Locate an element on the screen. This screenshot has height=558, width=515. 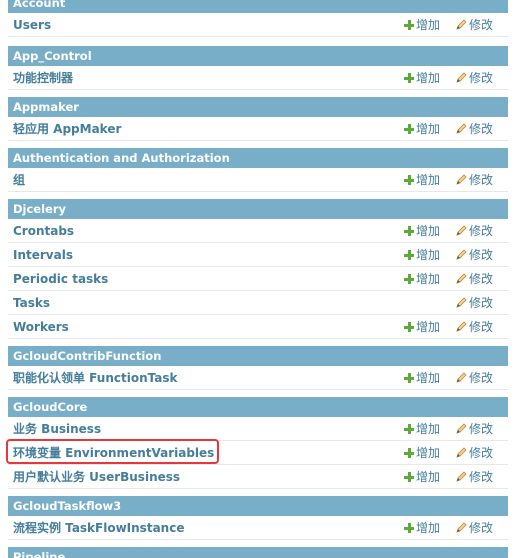
model-row: 功能控制器 增加 修改 is located at coordinates (258, 78).